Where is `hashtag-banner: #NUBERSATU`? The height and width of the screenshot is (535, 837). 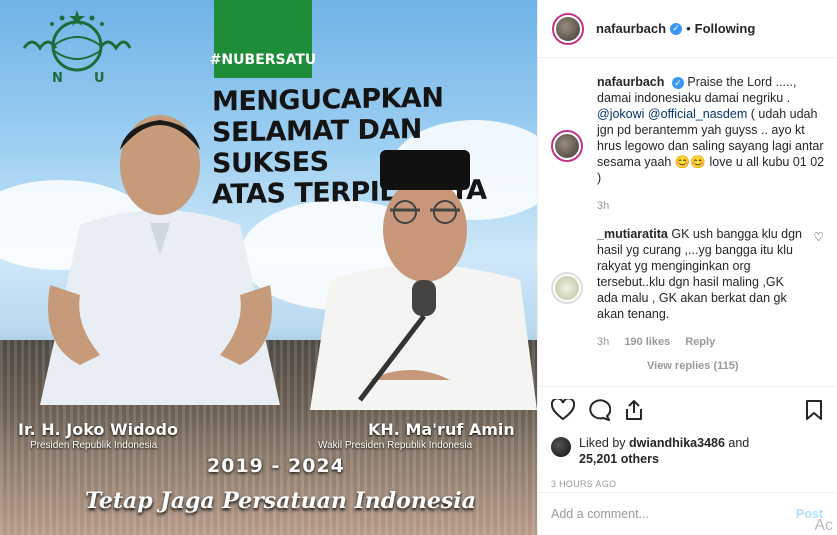 hashtag-banner: #NUBERSATU is located at coordinates (263, 39).